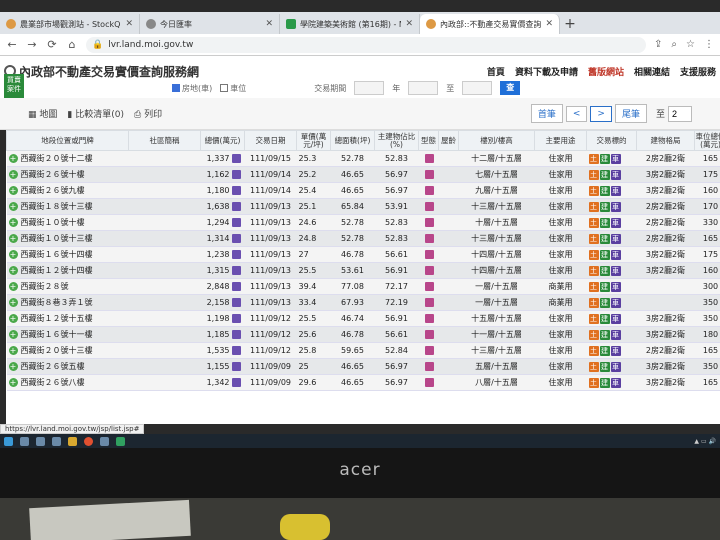  I want to click on col-date: 交易日期, so click(270, 140).